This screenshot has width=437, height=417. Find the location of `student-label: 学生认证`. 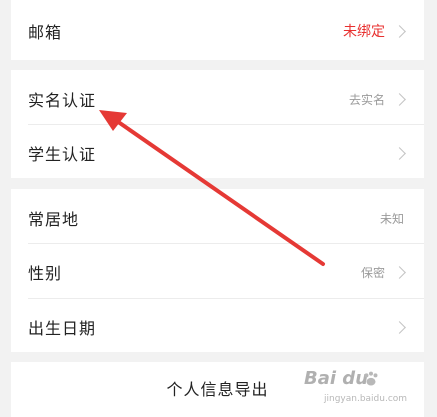

student-label: 学生认证 is located at coordinates (62, 154).